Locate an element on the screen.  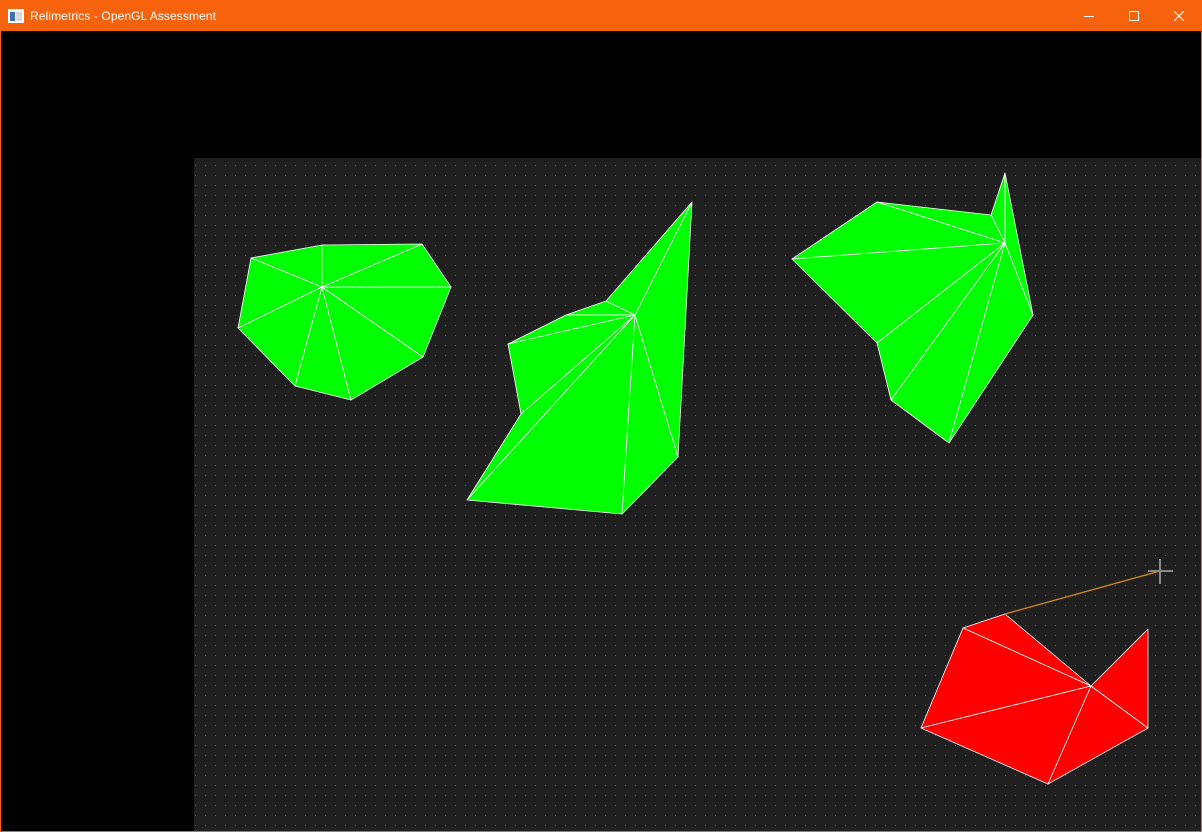
close-icon is located at coordinates (1178, 16).